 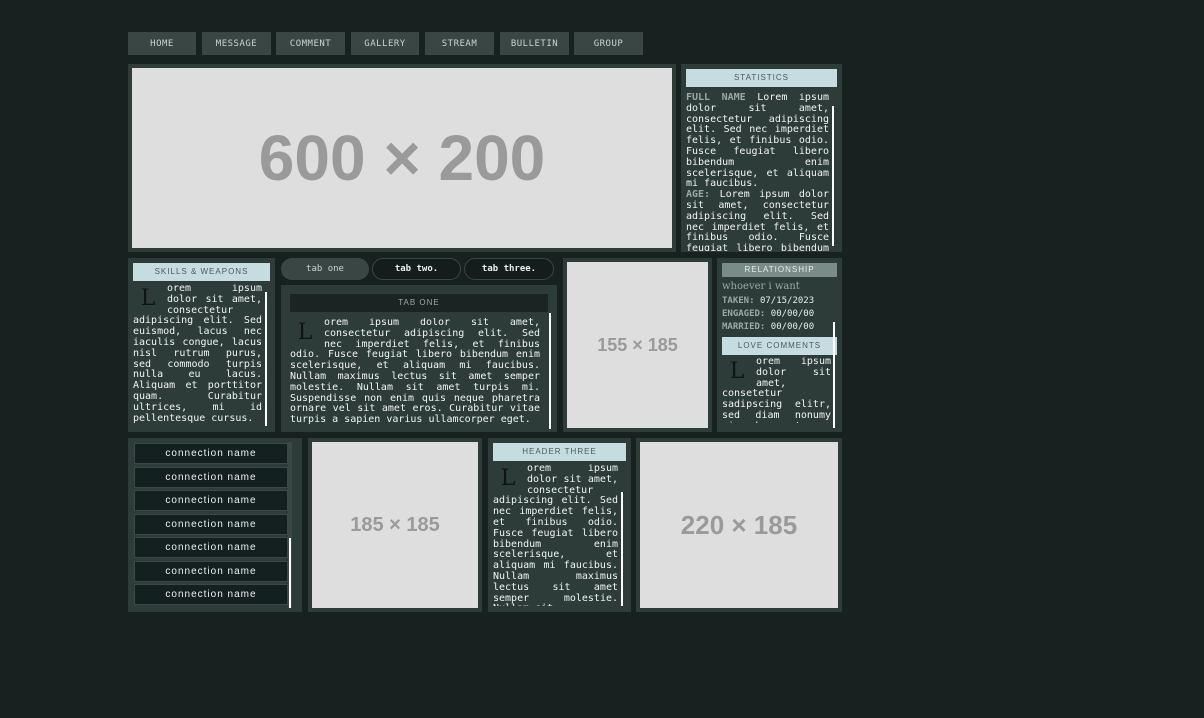 I want to click on nav-gallery: GALLERY, so click(x=385, y=43).